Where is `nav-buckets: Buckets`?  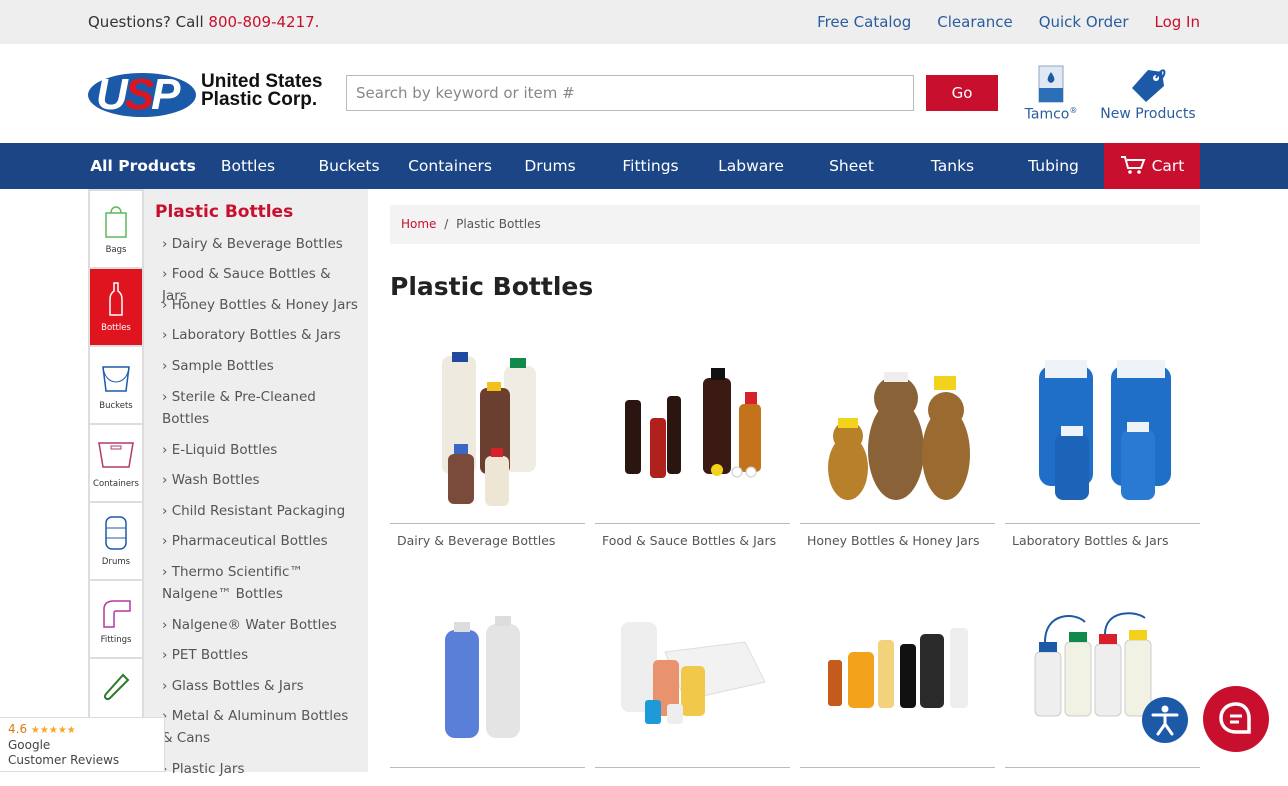
nav-buckets: Buckets is located at coordinates (349, 166).